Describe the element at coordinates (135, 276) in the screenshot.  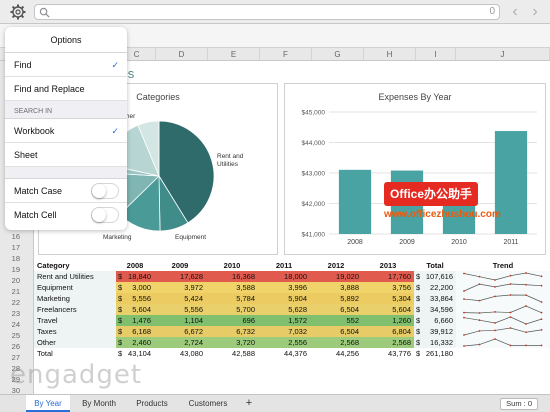
I see `value-cell: 18,840 $` at that location.